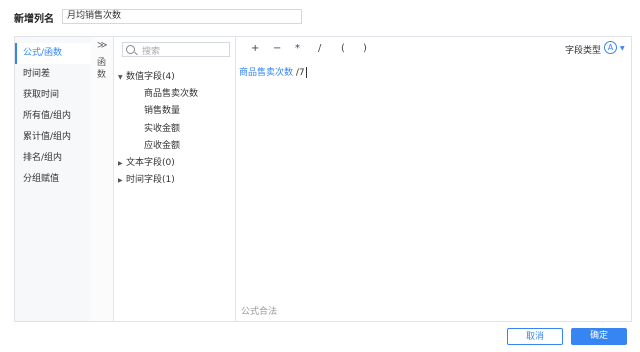 This screenshot has height=352, width=640. What do you see at coordinates (53, 53) in the screenshot?
I see `nav-item-formula-function: 公式/函数` at bounding box center [53, 53].